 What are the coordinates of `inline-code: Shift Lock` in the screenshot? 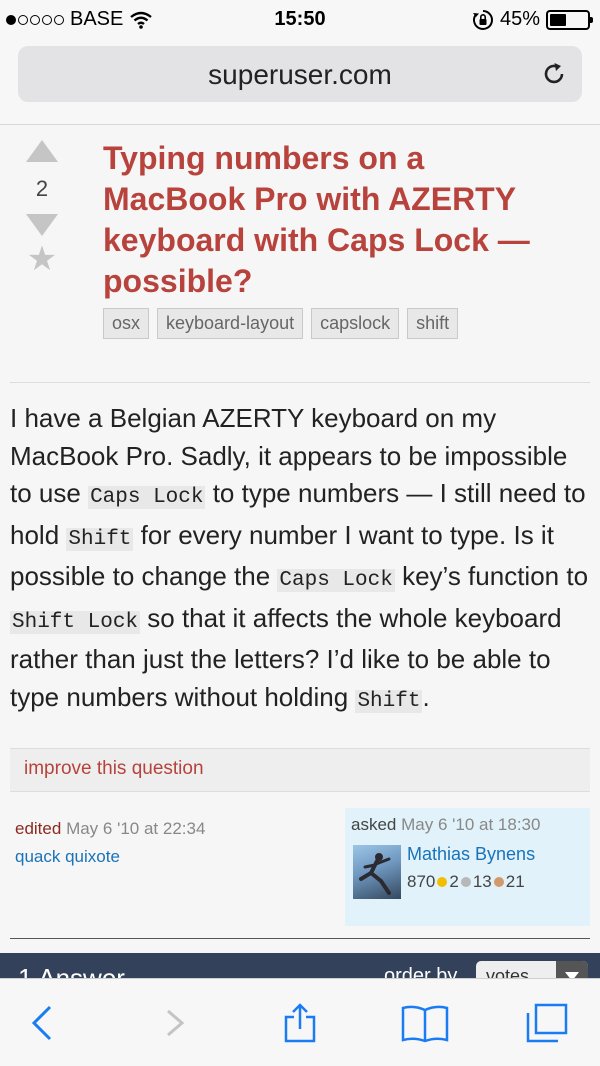 It's located at (75, 622).